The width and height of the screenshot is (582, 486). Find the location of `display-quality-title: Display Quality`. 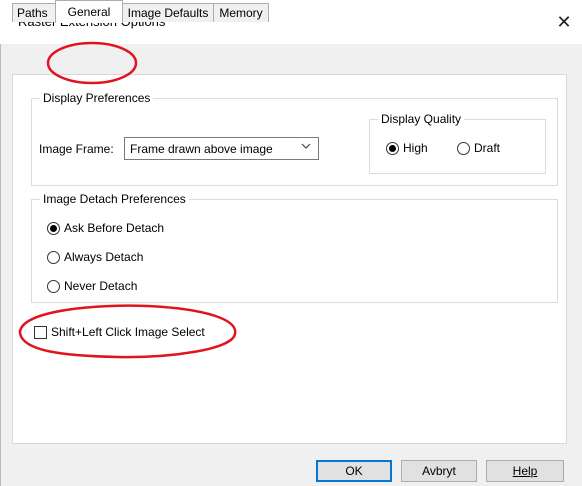

display-quality-title: Display Quality is located at coordinates (421, 119).